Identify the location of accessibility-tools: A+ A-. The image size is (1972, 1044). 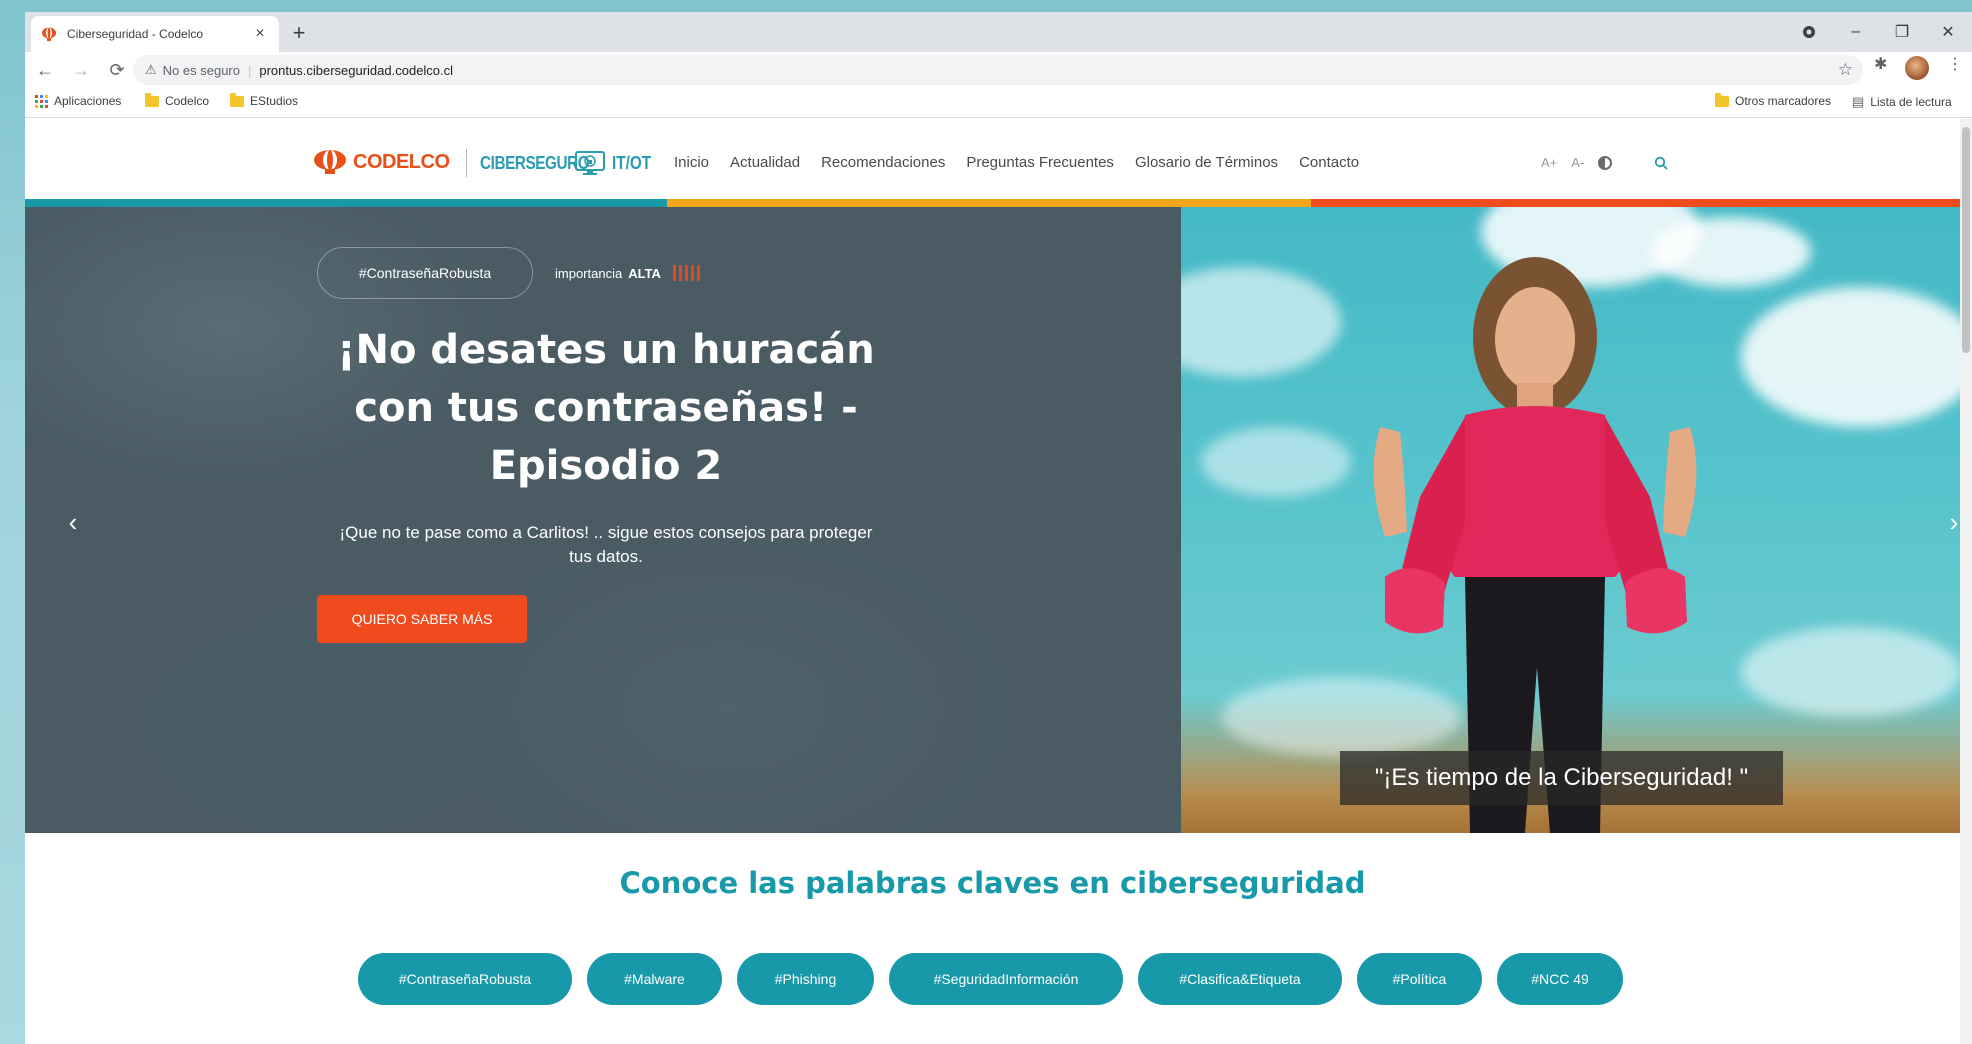
(1604, 162).